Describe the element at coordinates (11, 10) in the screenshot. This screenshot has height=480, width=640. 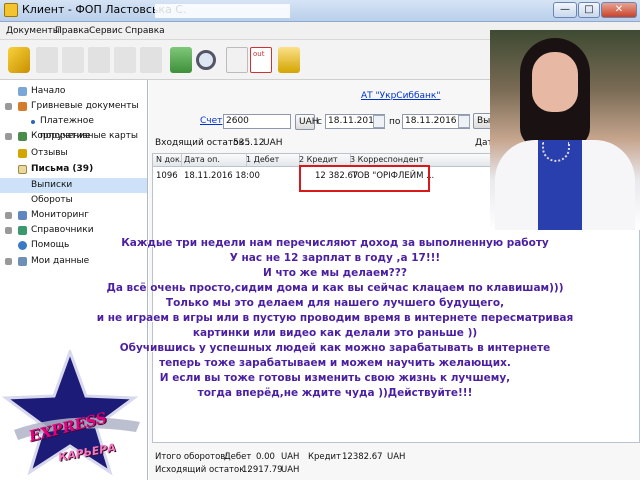
I see `app-icon` at that location.